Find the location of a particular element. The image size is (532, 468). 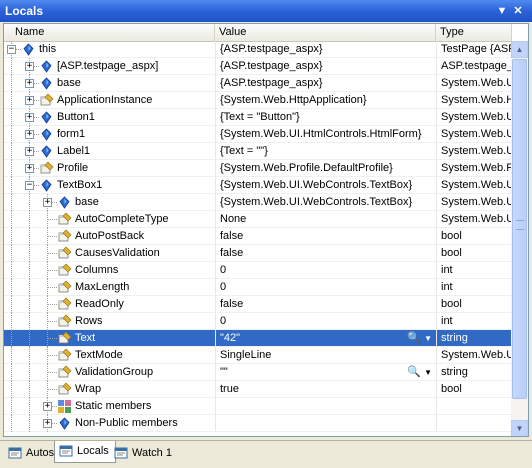

variable-value: 0 is located at coordinates (223, 270).